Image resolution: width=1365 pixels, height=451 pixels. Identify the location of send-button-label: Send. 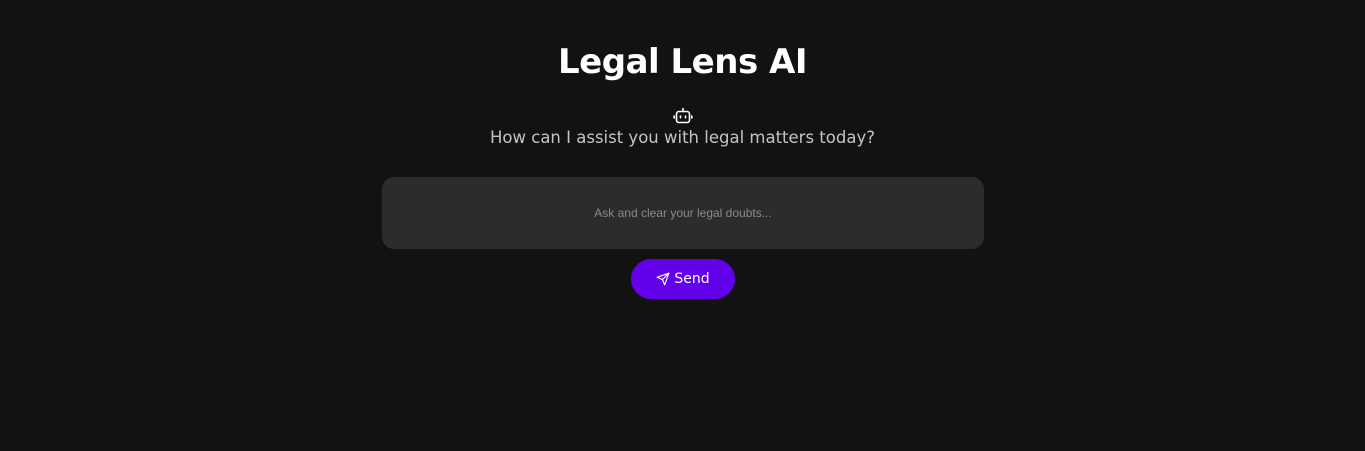
(692, 279).